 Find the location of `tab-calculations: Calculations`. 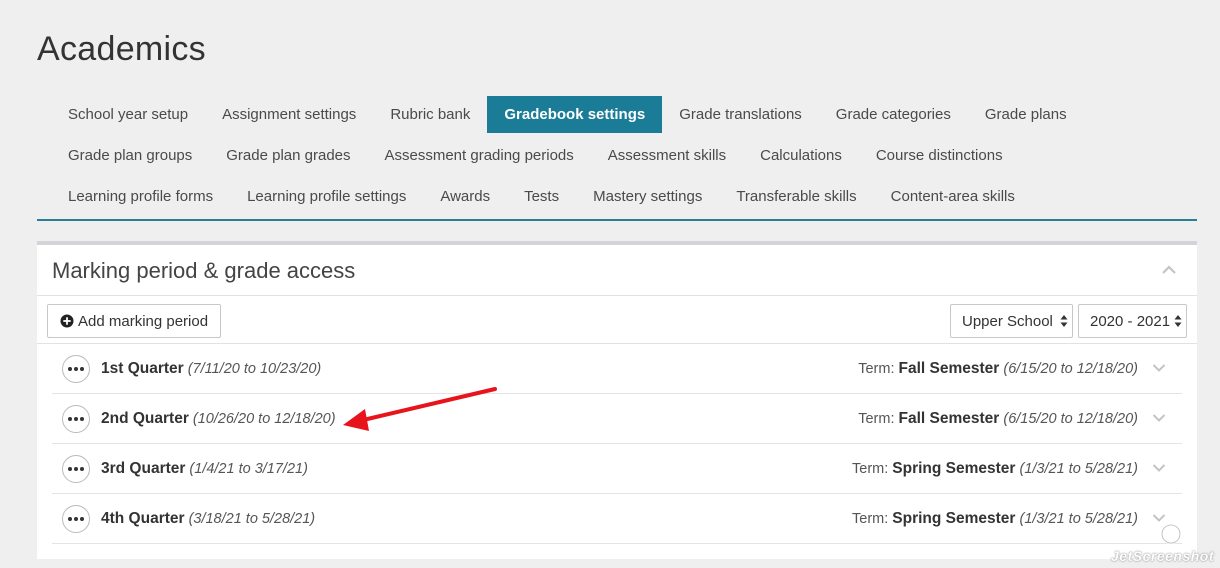

tab-calculations: Calculations is located at coordinates (801, 155).